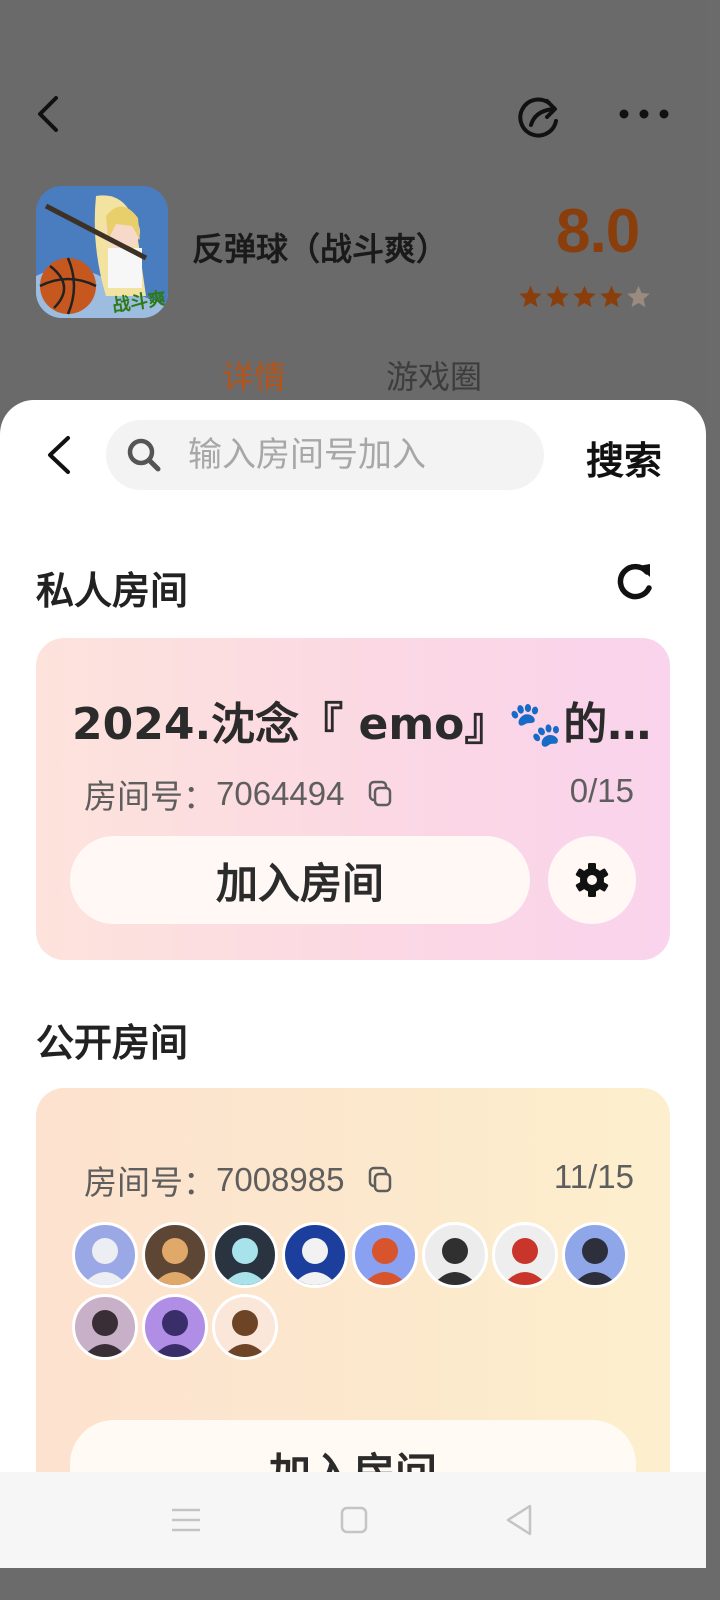  Describe the element at coordinates (538, 118) in the screenshot. I see `share-icon` at that location.